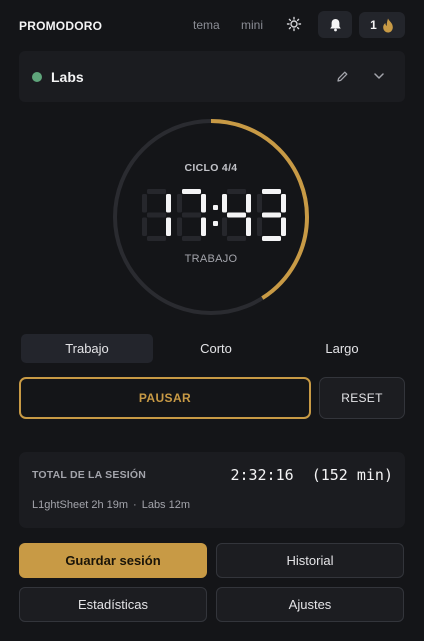 Image resolution: width=424 pixels, height=641 pixels. I want to click on mode-tabs: Trabajo Corto Largo, so click(212, 349).